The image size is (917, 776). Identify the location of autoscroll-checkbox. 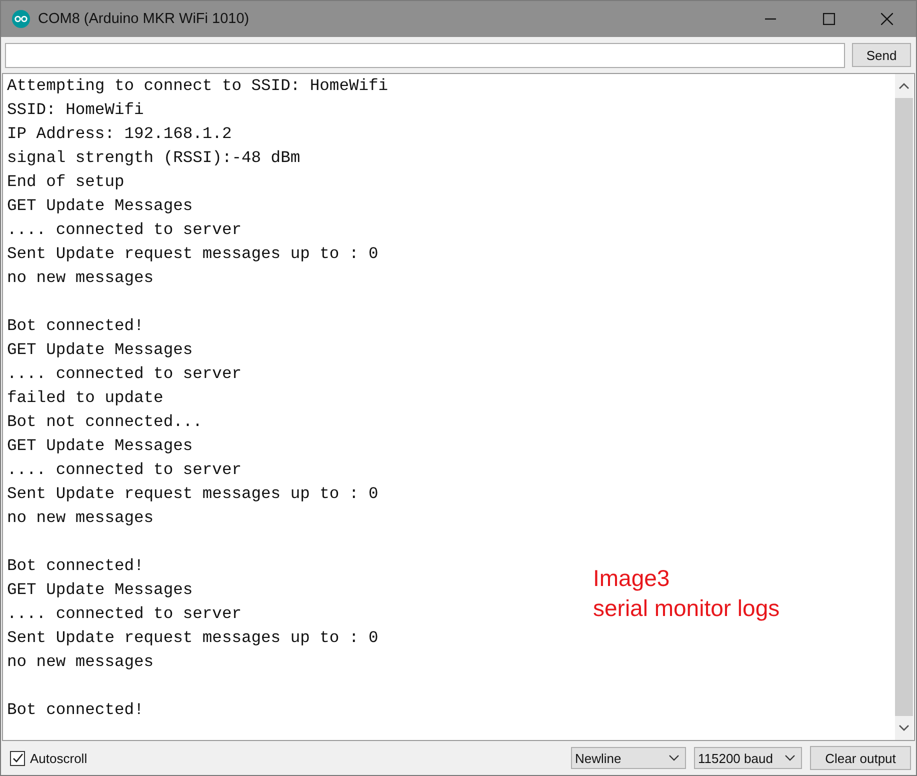
(17, 758).